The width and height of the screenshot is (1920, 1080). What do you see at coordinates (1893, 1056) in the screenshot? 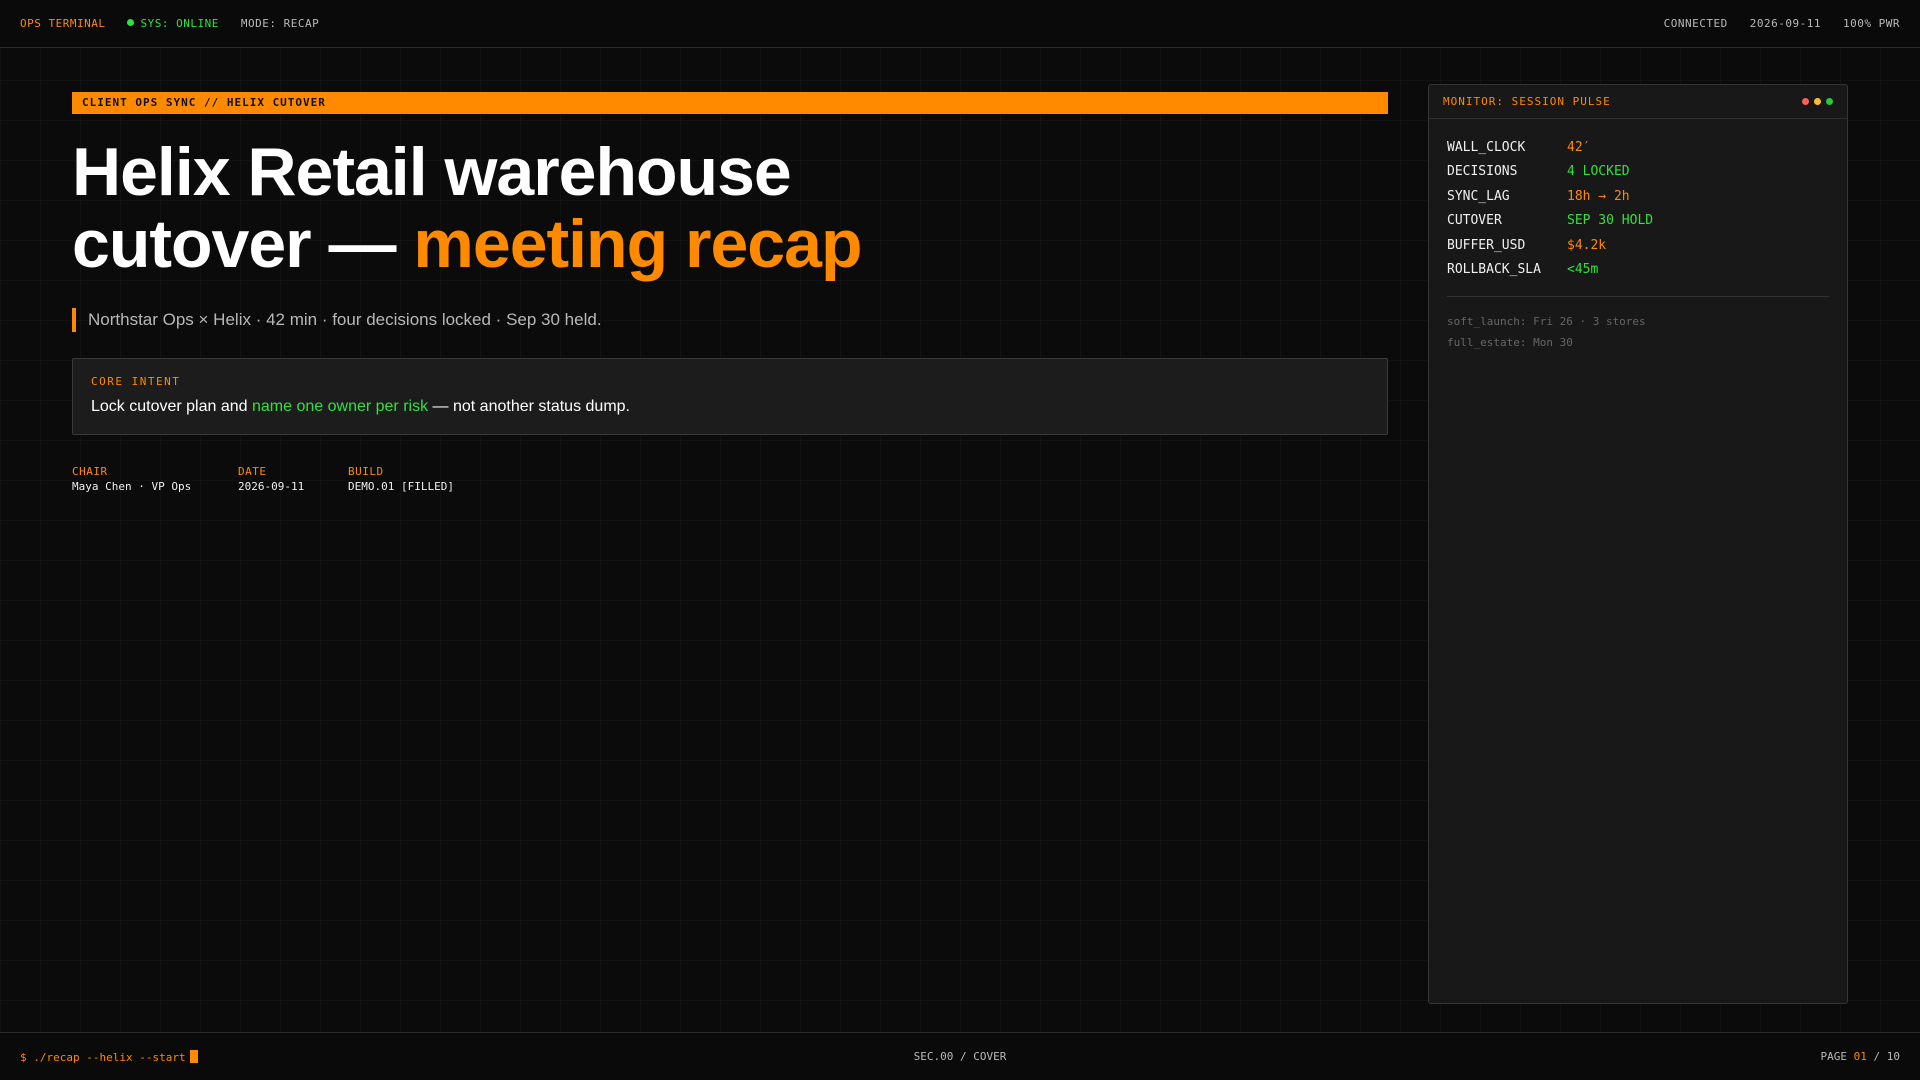
I see `page-total: 10` at bounding box center [1893, 1056].